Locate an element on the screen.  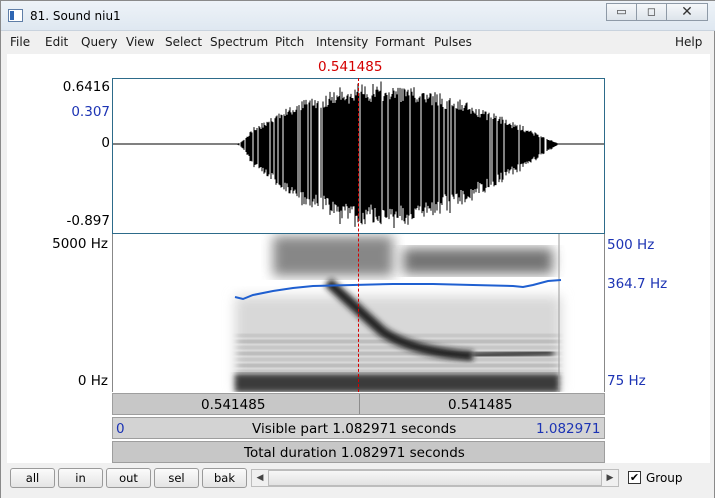
menu-edit: Edit is located at coordinates (56, 42).